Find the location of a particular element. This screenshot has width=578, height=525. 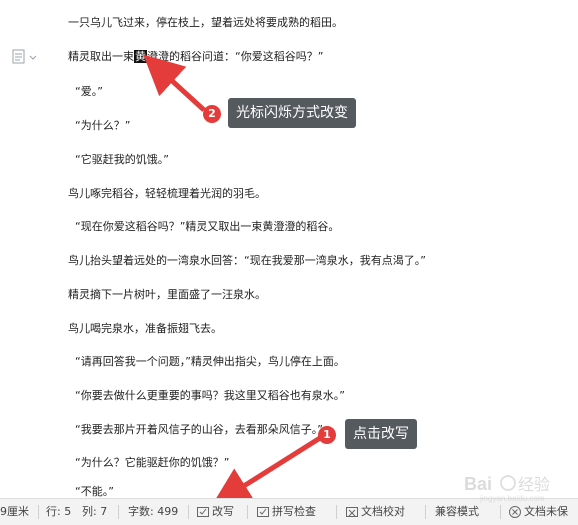

doc-proof-button: 文档校对 is located at coordinates (375, 512).